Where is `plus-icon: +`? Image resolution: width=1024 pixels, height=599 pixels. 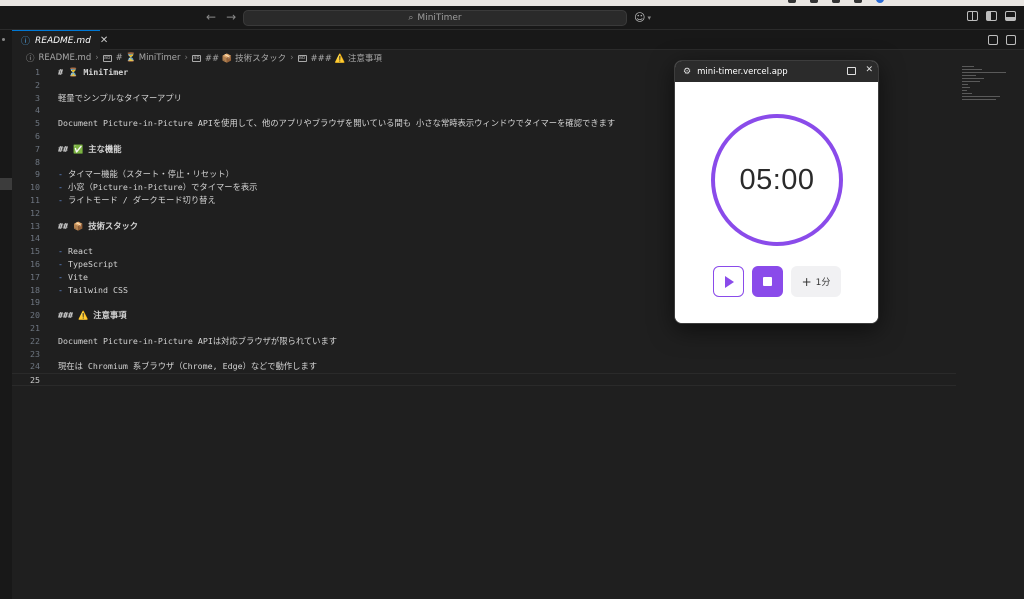 plus-icon: + is located at coordinates (806, 281).